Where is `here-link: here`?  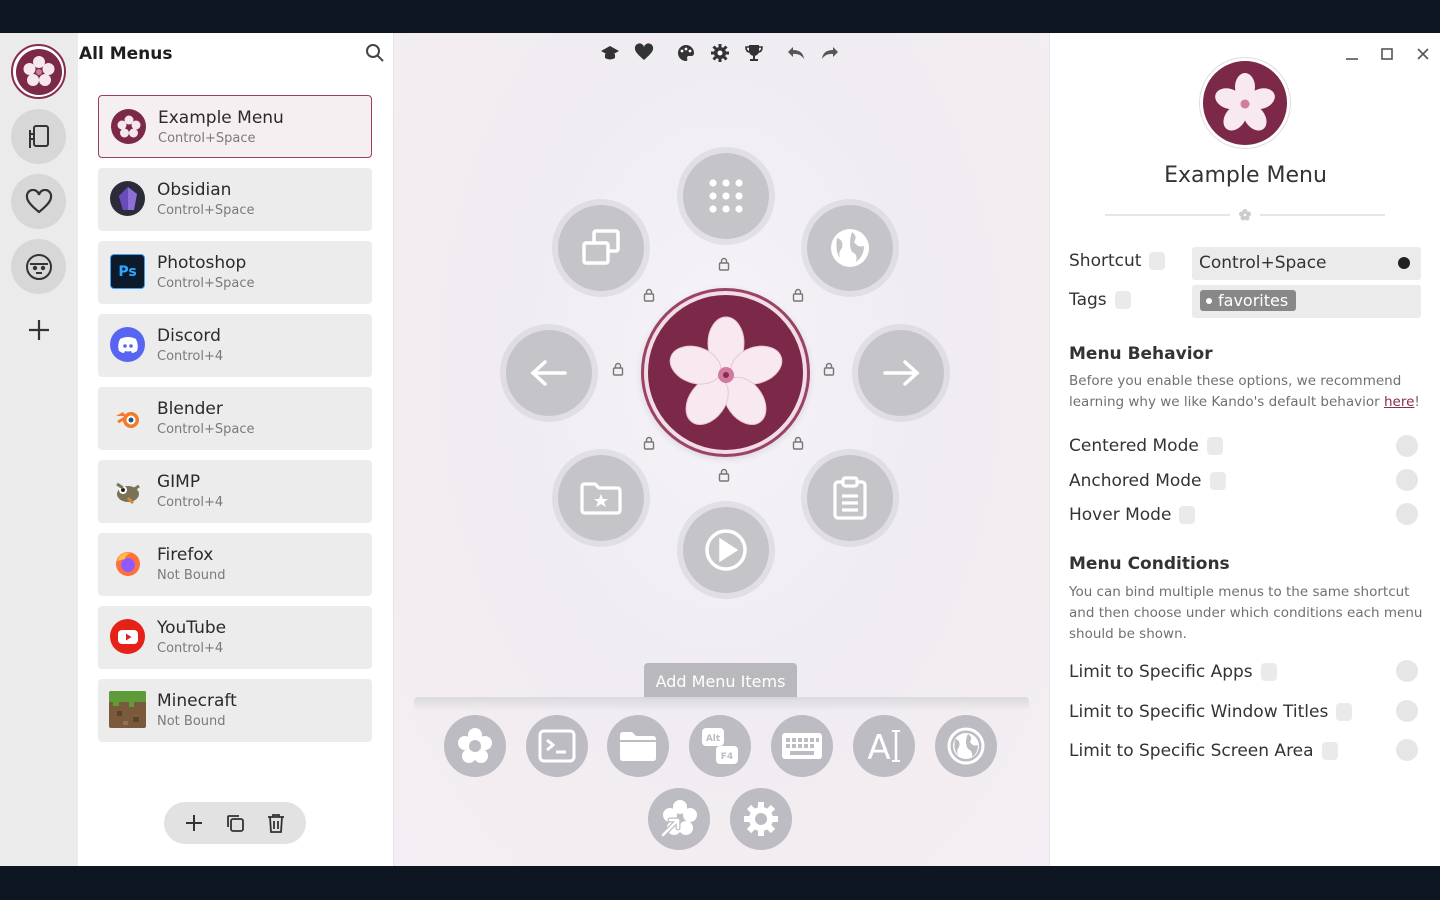 here-link: here is located at coordinates (1399, 402).